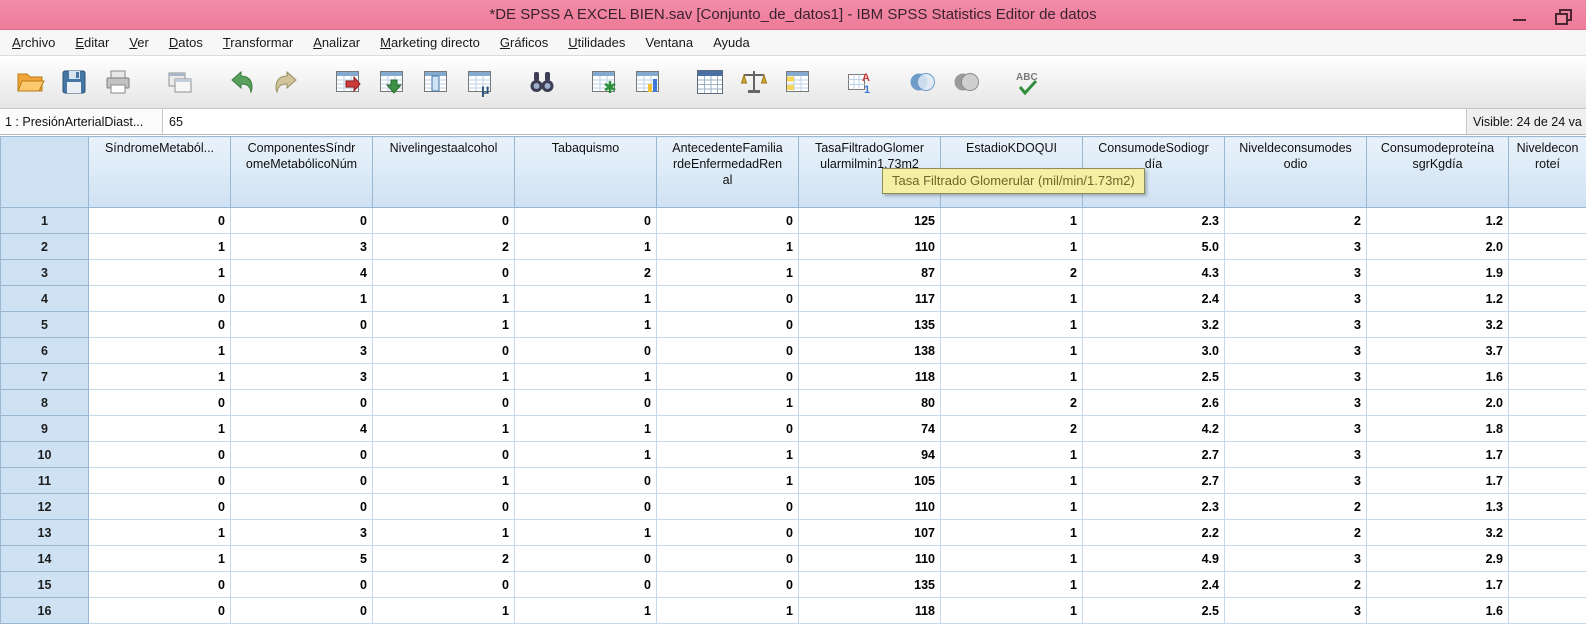  What do you see at coordinates (1028, 82) in the screenshot?
I see `spell-check-icon: ABC` at bounding box center [1028, 82].